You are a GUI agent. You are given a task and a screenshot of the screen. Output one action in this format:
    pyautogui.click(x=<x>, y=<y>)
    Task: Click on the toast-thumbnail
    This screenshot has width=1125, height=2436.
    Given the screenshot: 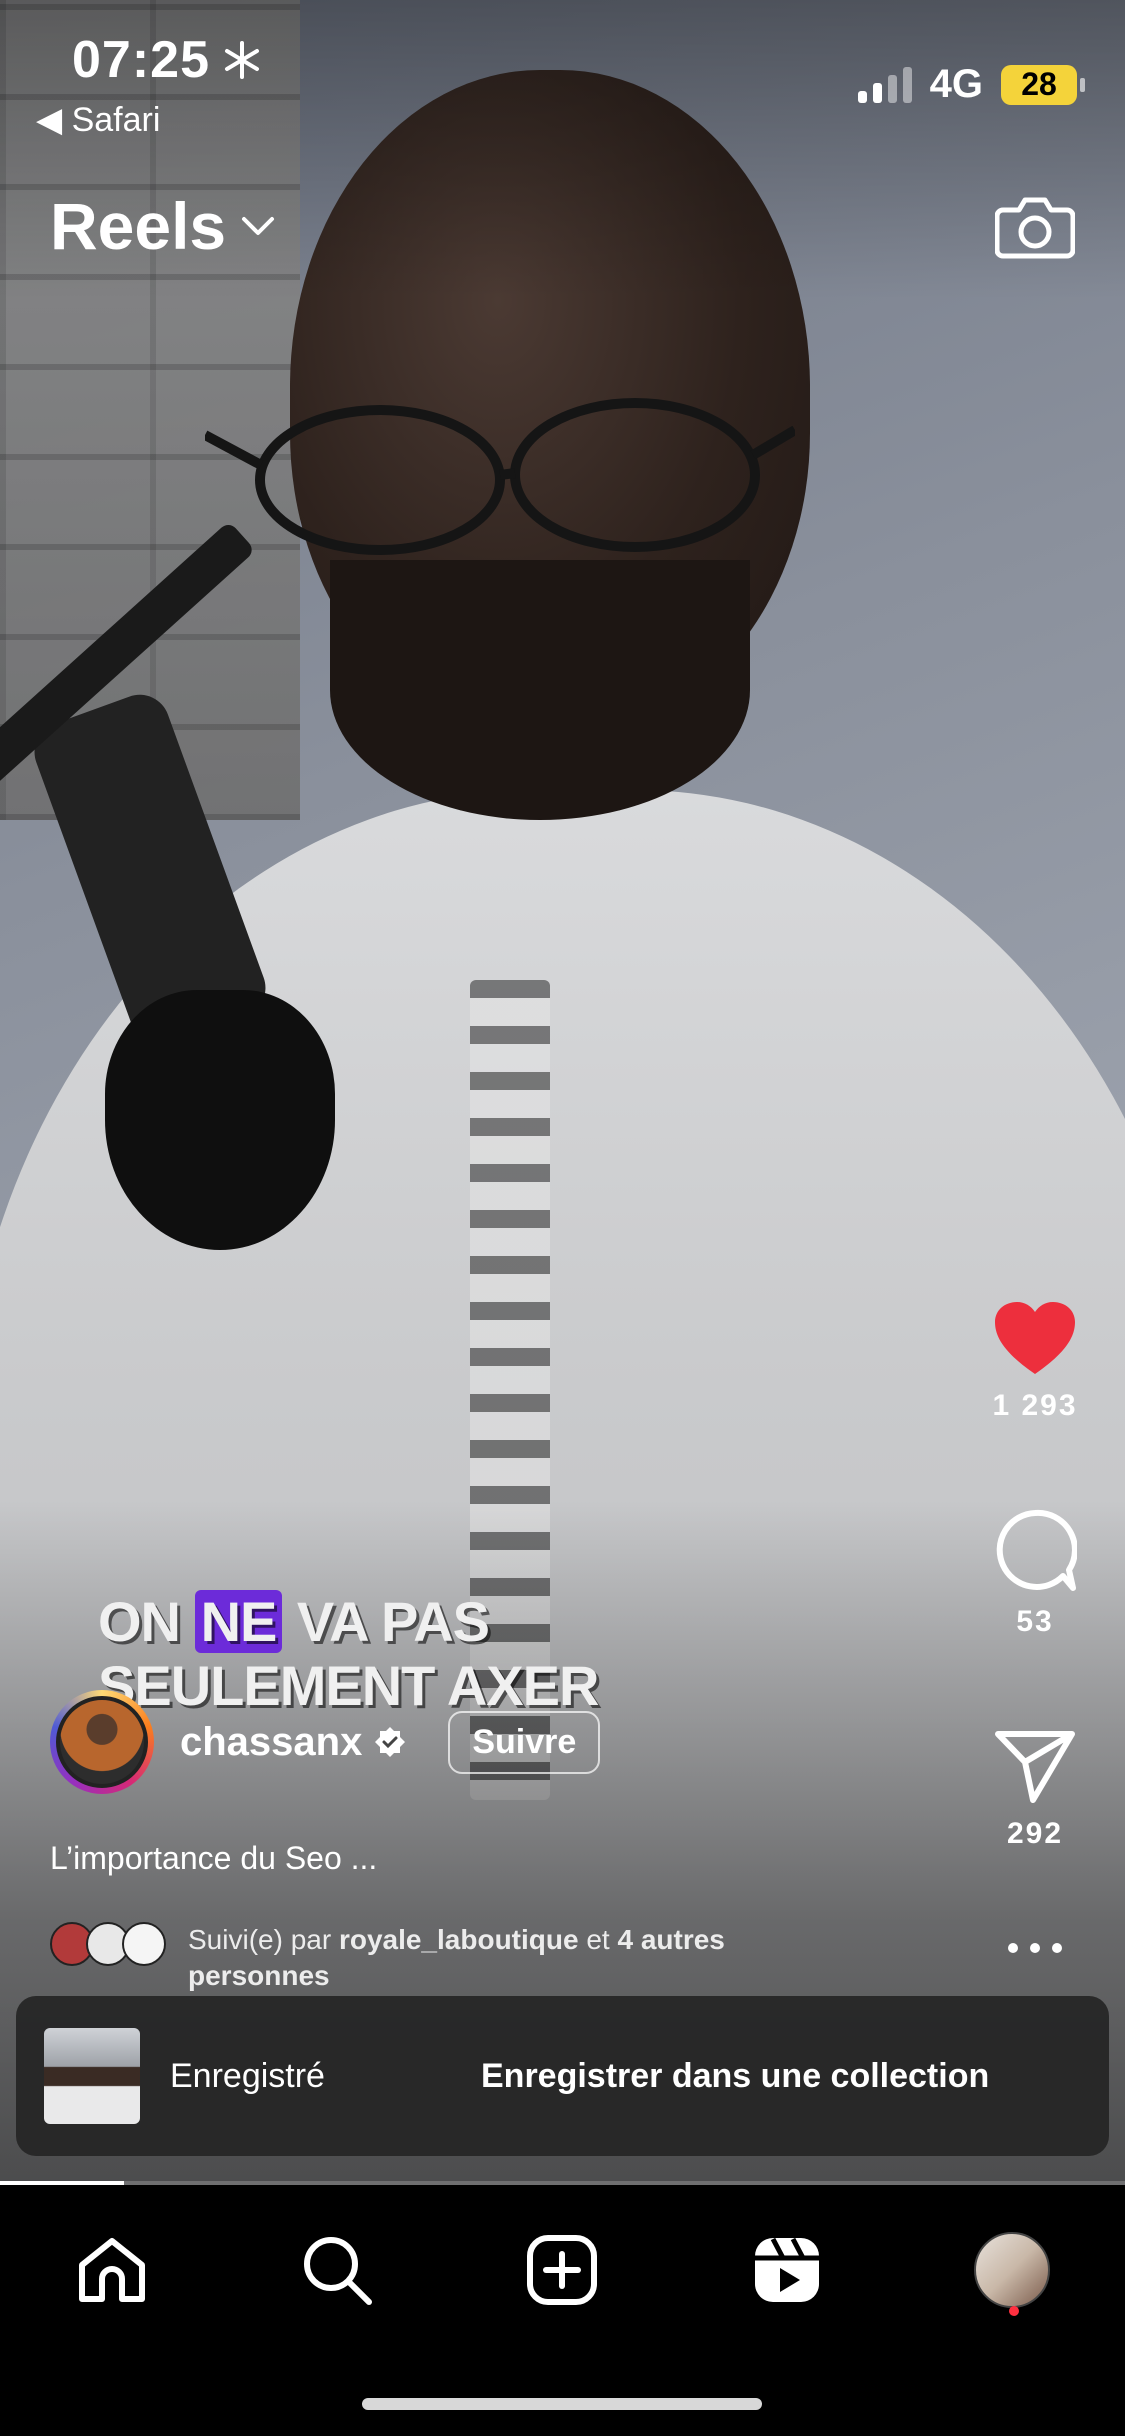 What is the action you would take?
    pyautogui.click(x=92, y=2076)
    